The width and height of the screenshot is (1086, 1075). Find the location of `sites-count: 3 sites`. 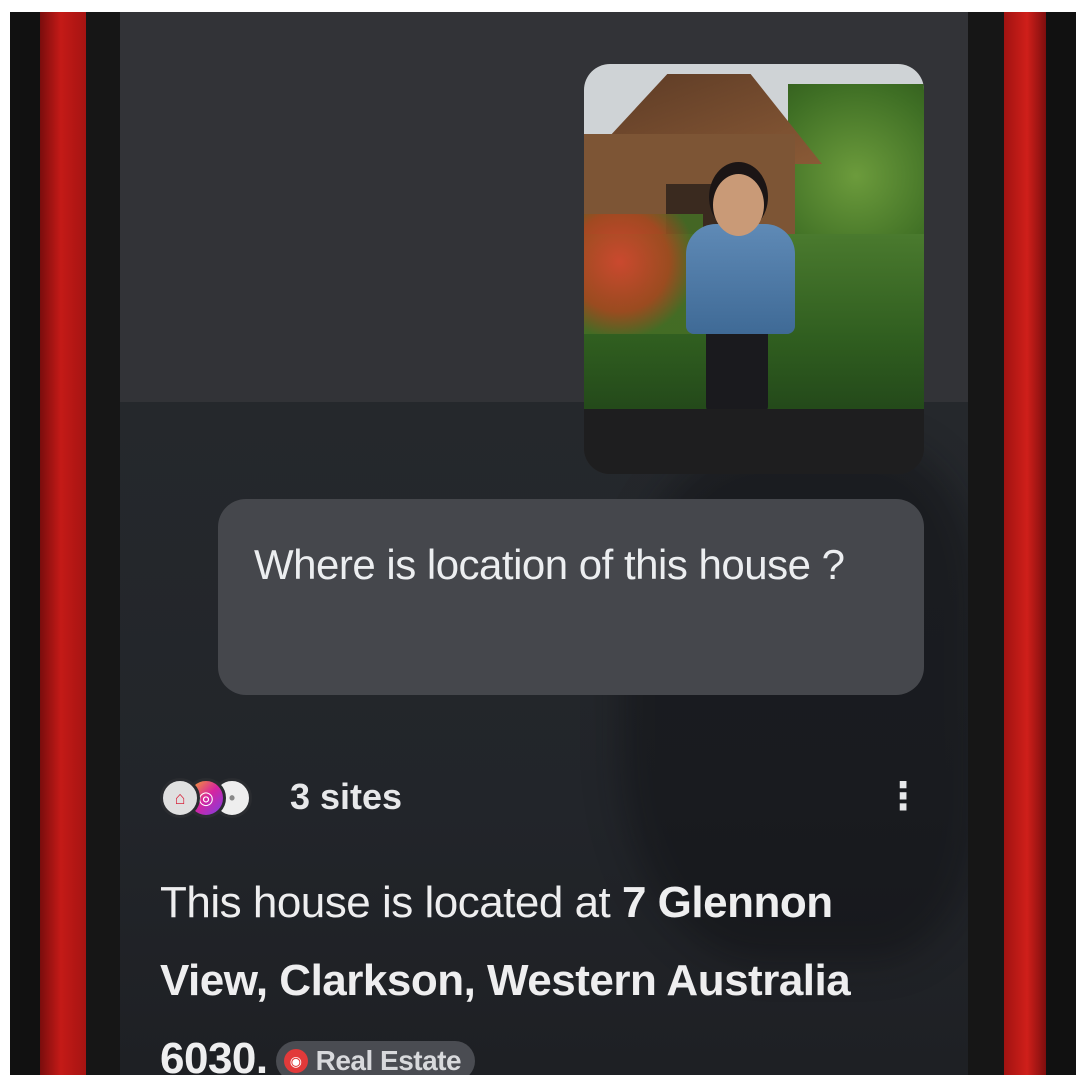

sites-count: 3 sites is located at coordinates (346, 797).